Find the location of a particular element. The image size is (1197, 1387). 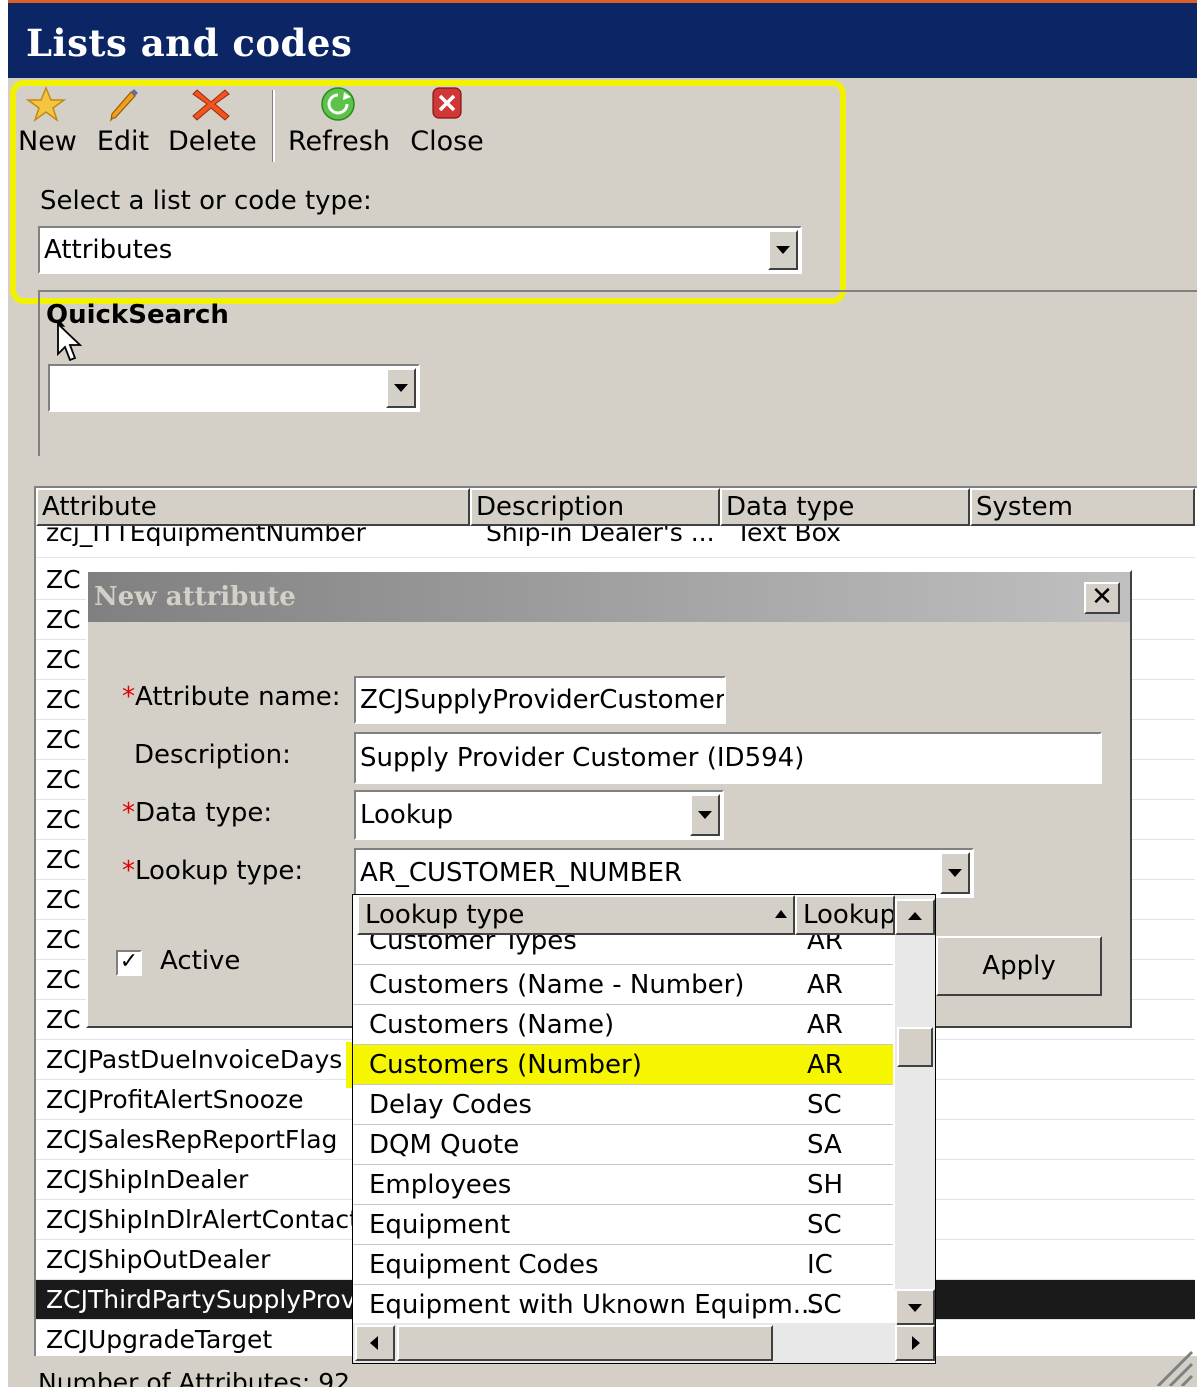

cell-attribute: ZCJShipOutDealer is located at coordinates (158, 1259).